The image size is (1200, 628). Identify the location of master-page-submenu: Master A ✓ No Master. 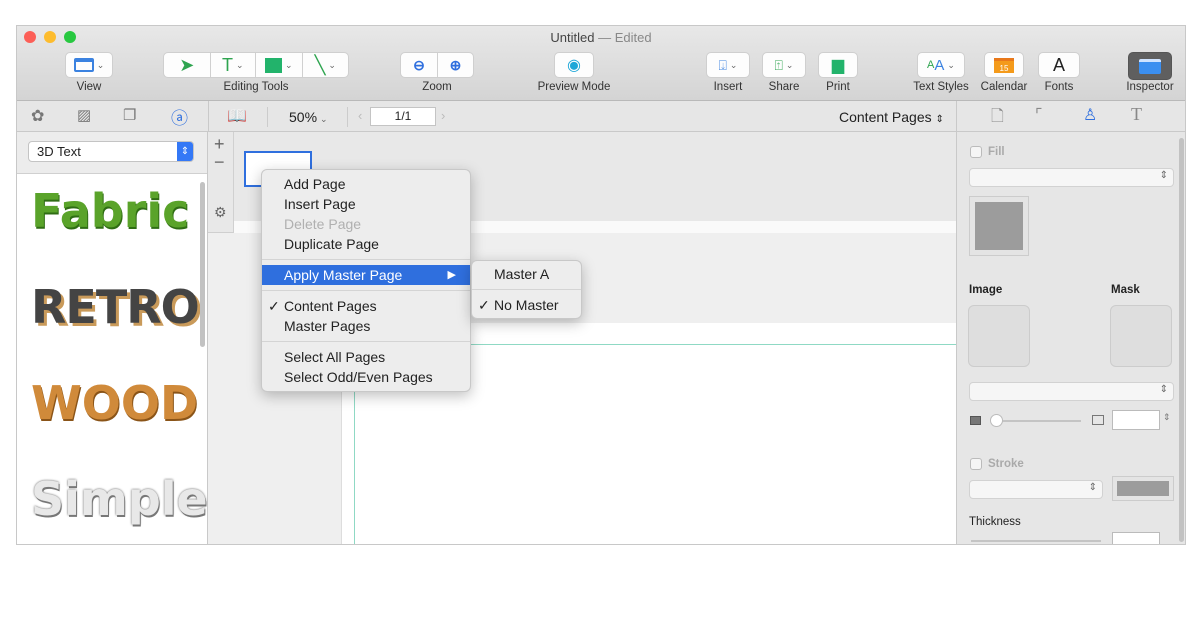
(526, 289).